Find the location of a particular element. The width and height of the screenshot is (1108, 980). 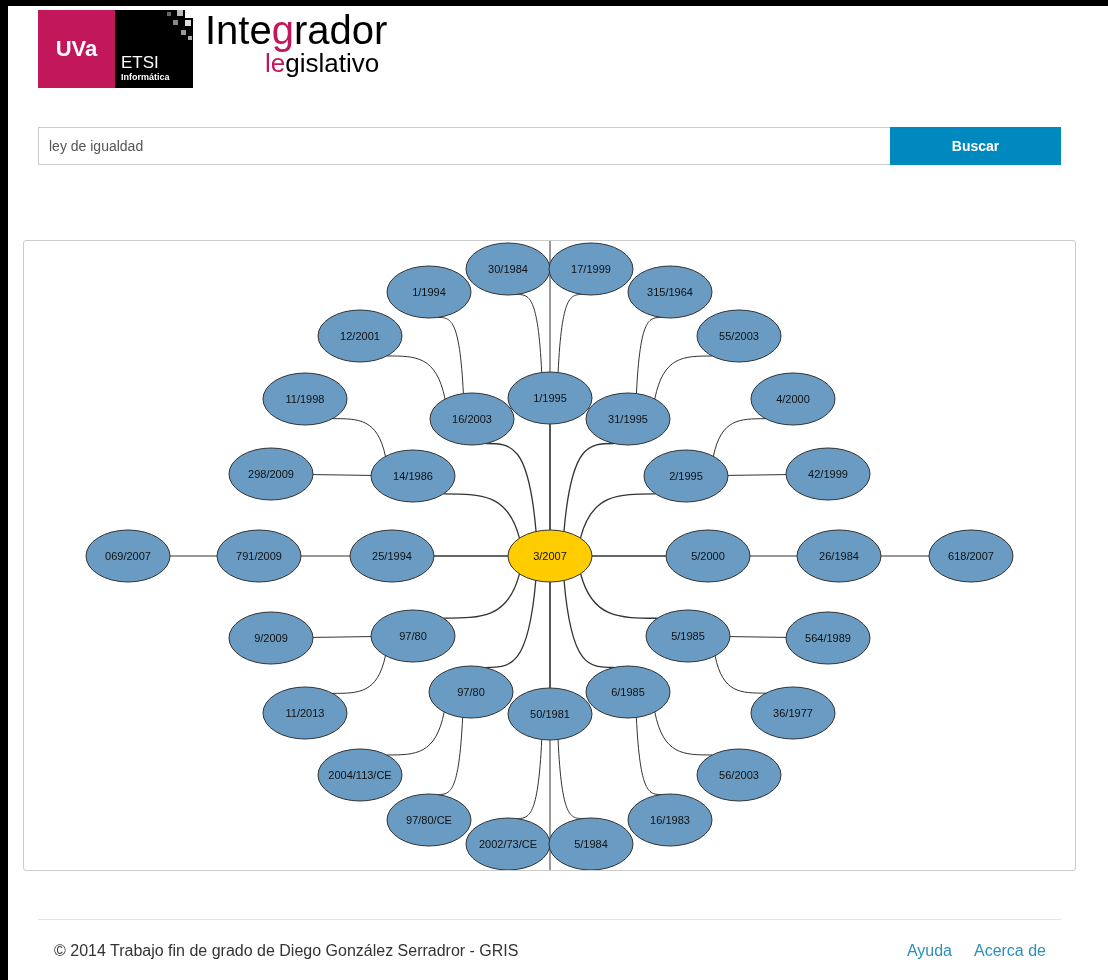

graph-node: 26/1984 is located at coordinates (839, 556).